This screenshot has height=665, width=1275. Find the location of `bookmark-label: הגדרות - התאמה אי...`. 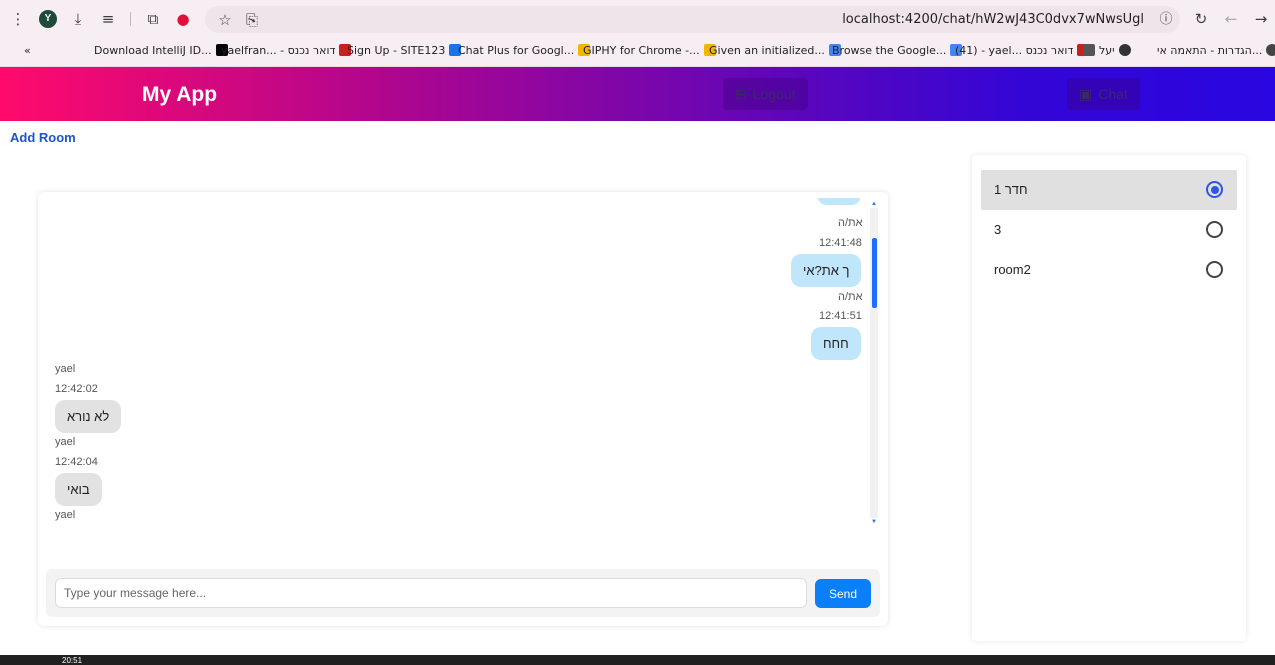

bookmark-label: הגדרות - התאמה אי... is located at coordinates (1210, 50).